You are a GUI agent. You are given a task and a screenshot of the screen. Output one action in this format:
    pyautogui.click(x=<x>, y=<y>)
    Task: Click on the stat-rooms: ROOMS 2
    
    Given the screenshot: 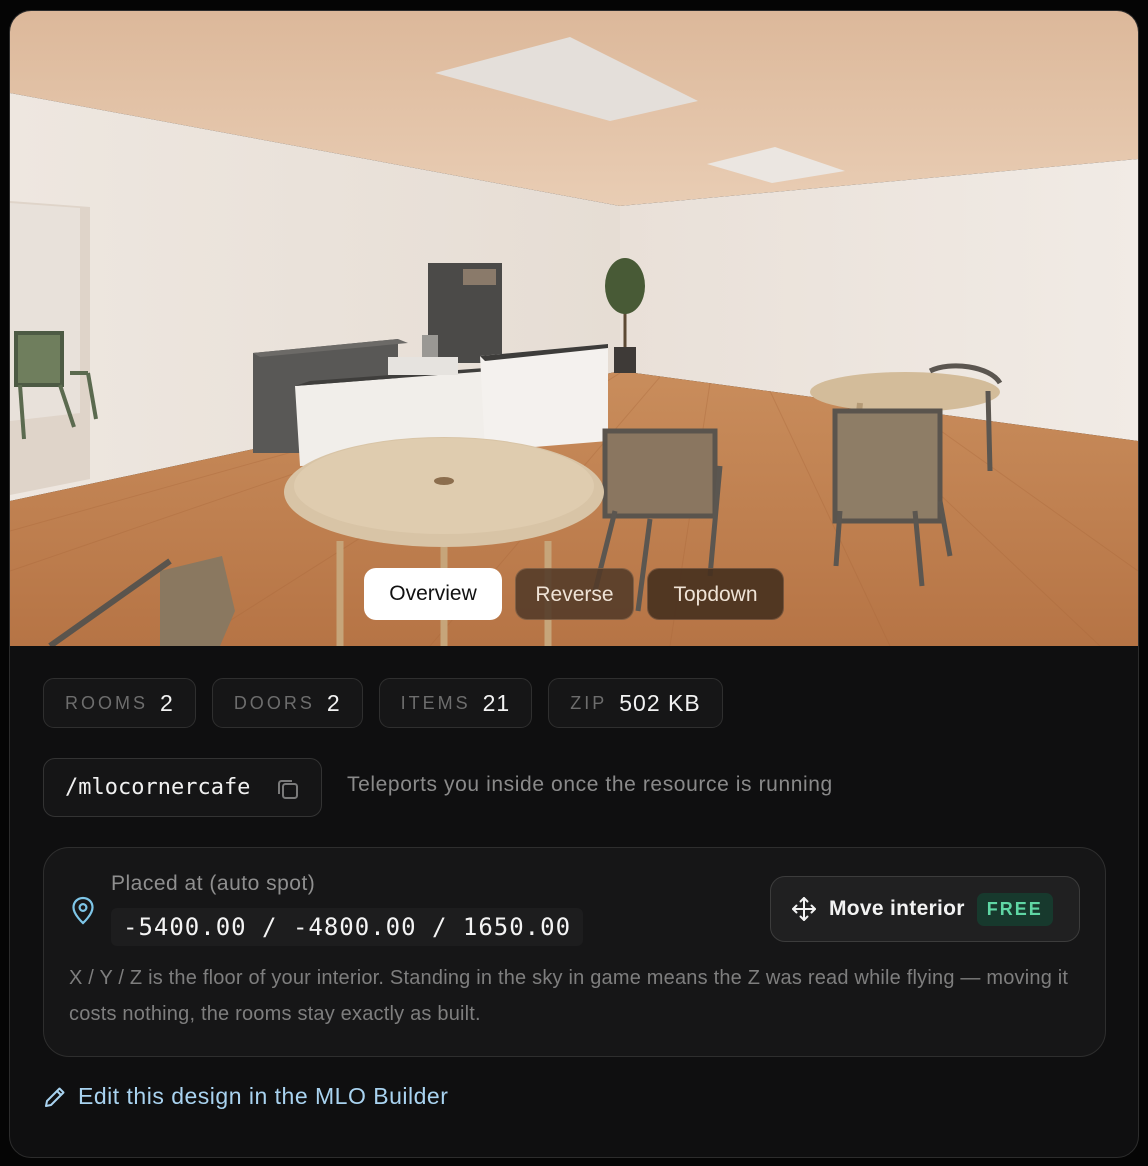 What is the action you would take?
    pyautogui.click(x=119, y=703)
    